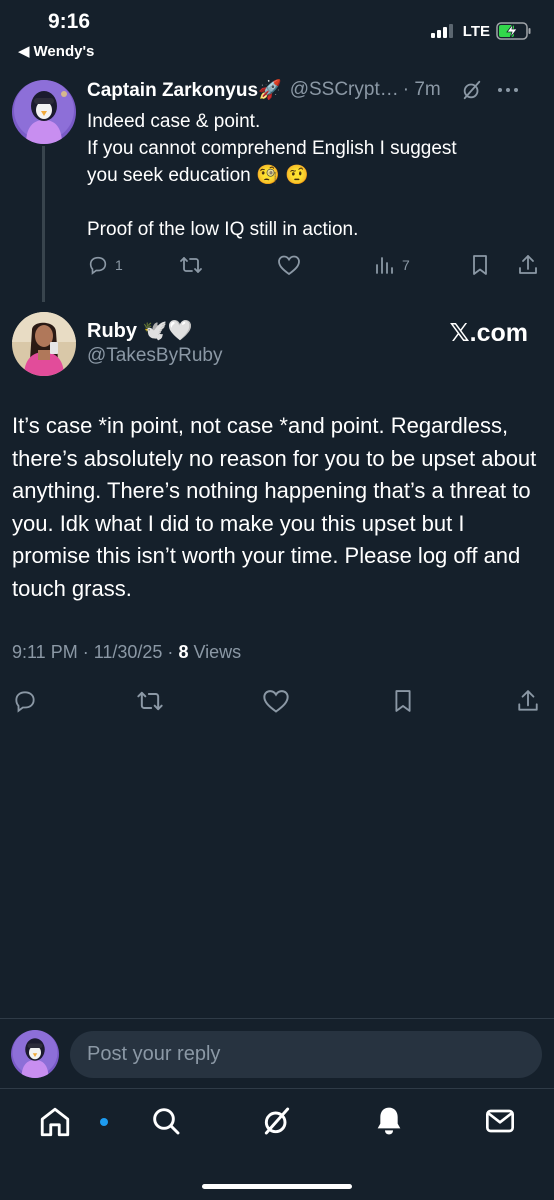  Describe the element at coordinates (104, 1122) in the screenshot. I see `home-notification-dot` at that location.